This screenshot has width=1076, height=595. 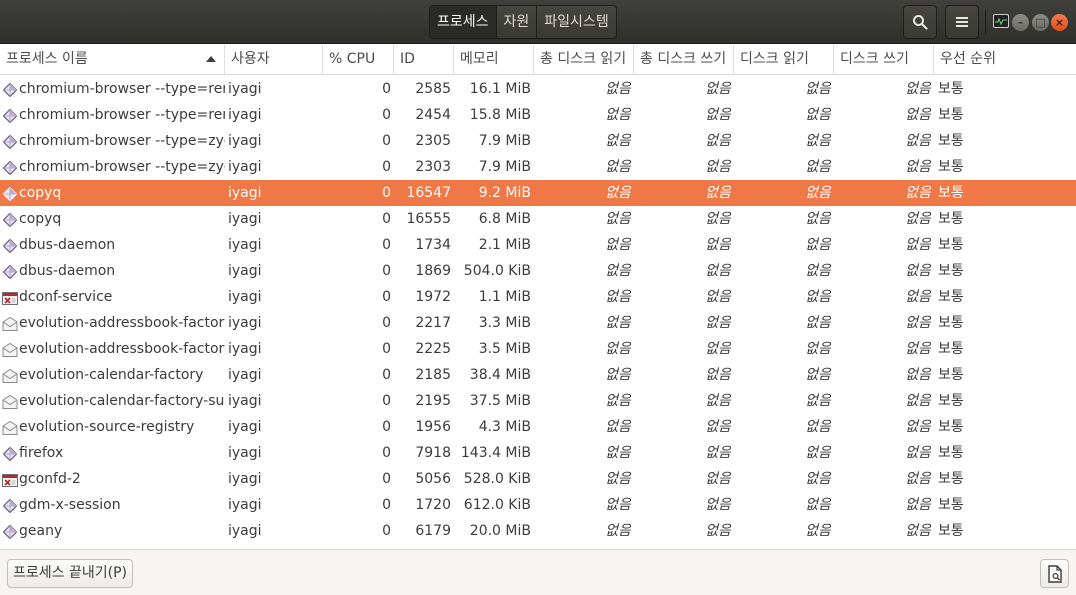 What do you see at coordinates (1054, 573) in the screenshot?
I see `properties-button` at bounding box center [1054, 573].